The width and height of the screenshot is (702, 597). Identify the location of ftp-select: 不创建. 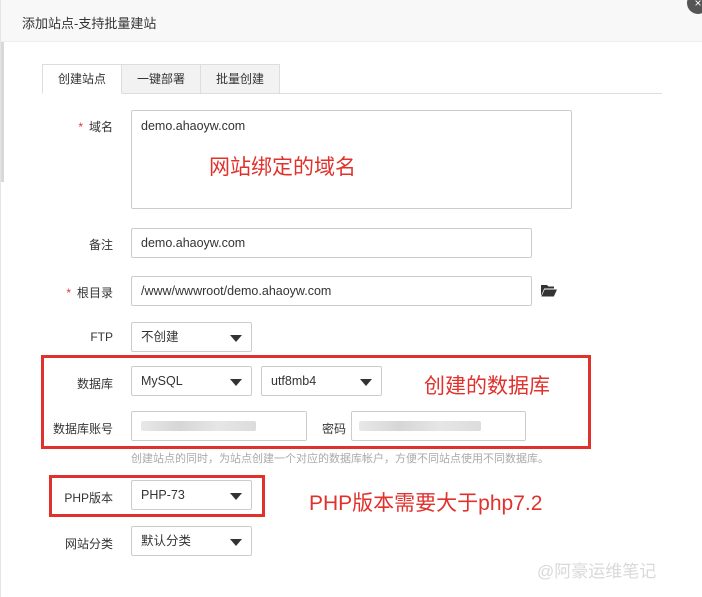
(191, 337).